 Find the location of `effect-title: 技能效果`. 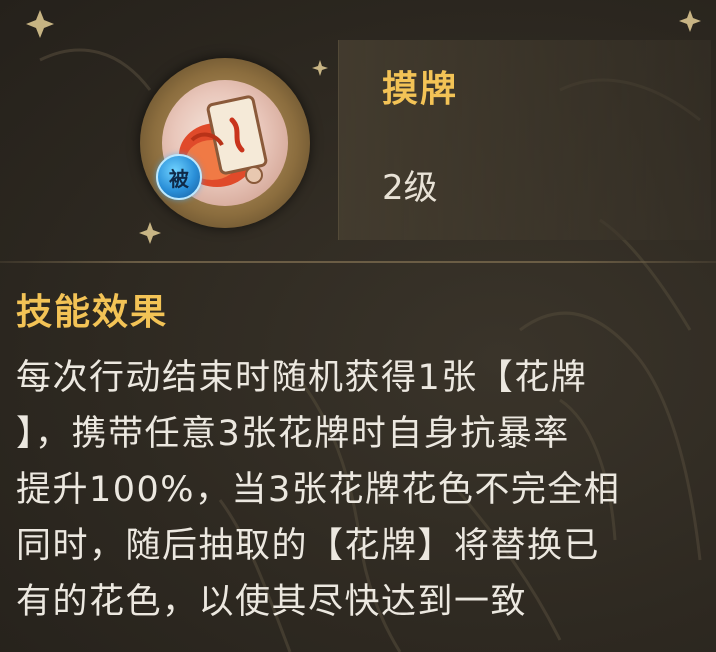

effect-title: 技能效果 is located at coordinates (92, 312).